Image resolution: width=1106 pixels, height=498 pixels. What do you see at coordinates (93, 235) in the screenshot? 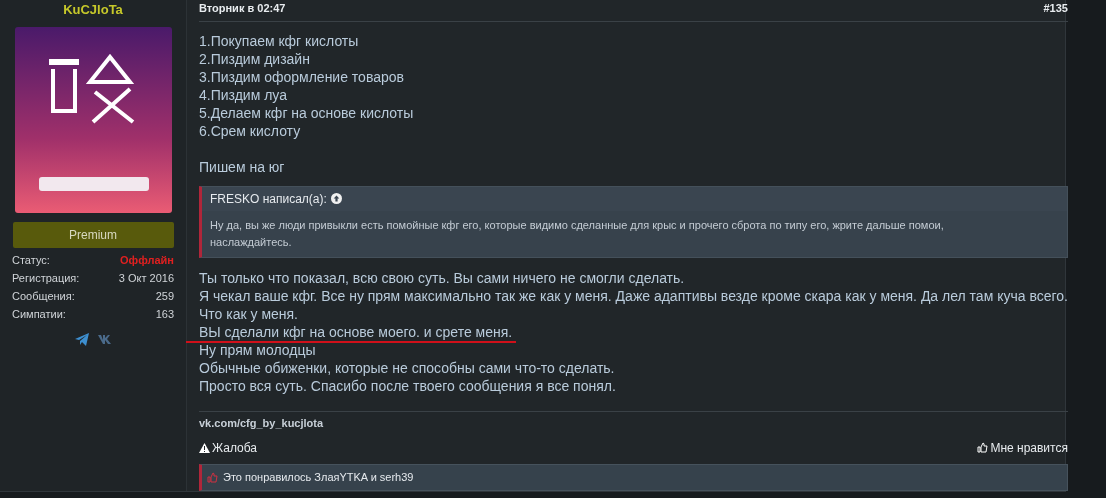
I see `premium-badge: Premium` at bounding box center [93, 235].